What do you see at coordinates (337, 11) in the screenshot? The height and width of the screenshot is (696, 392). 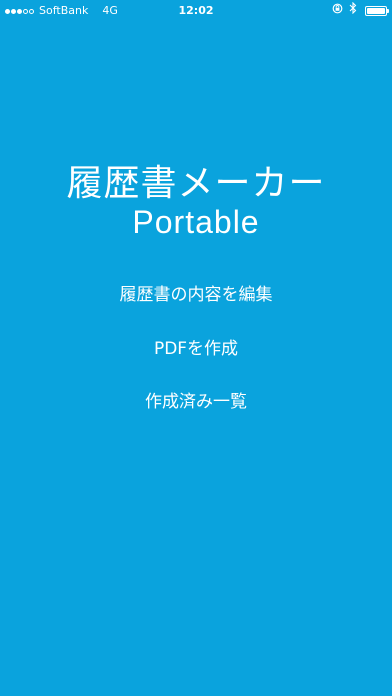 I see `lock-rotation-icon` at bounding box center [337, 11].